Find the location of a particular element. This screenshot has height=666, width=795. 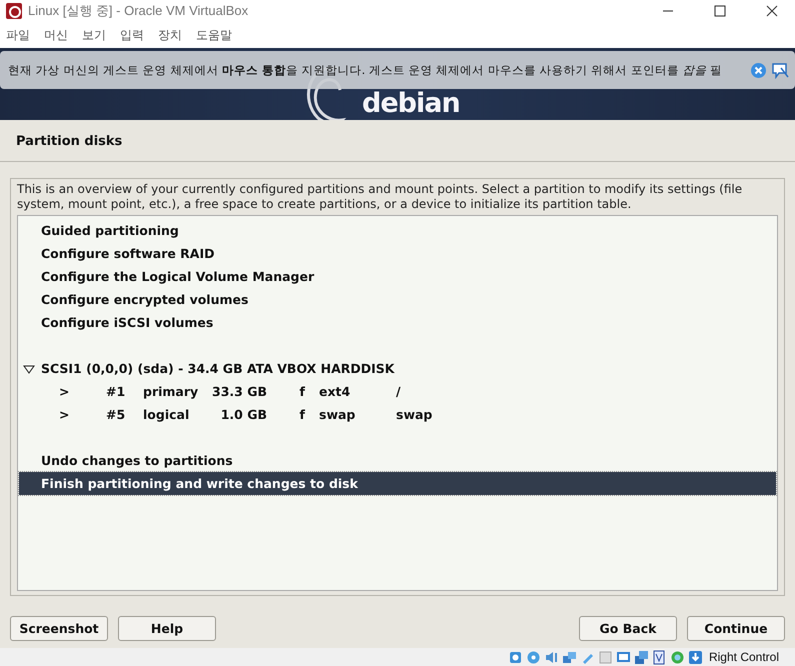

menu-item: 머신 is located at coordinates (56, 35).